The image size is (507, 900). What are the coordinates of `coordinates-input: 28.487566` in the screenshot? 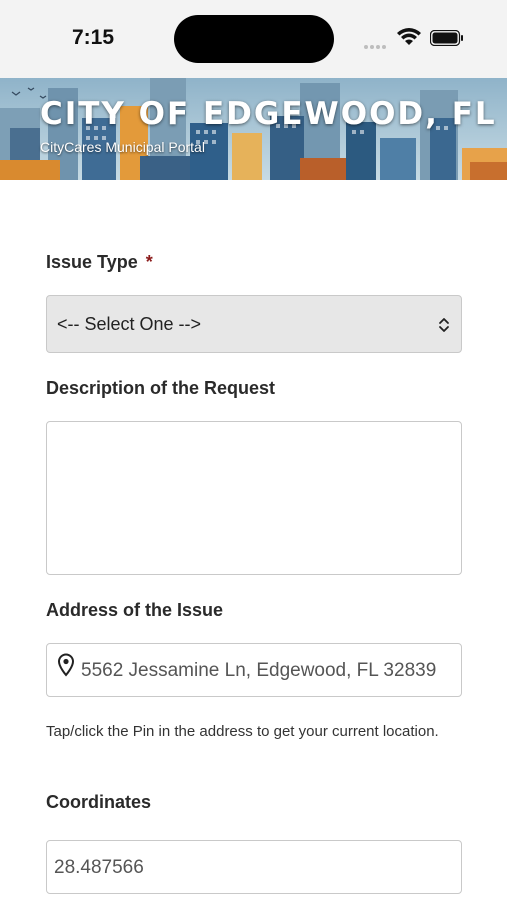 It's located at (254, 867).